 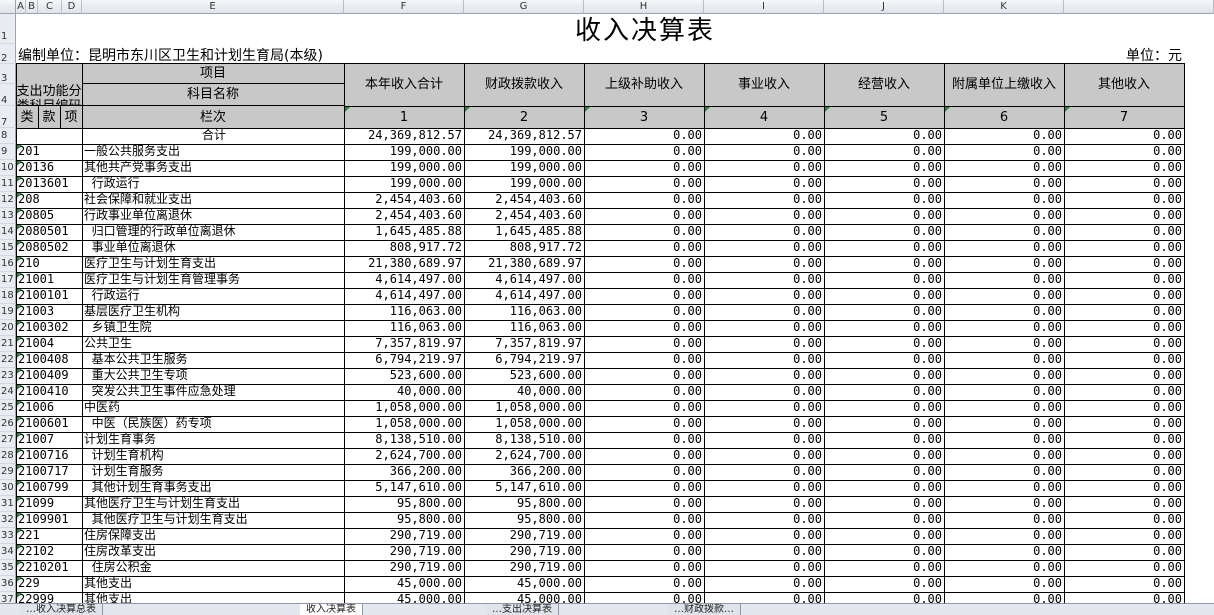 What do you see at coordinates (213, 360) in the screenshot?
I see `cell-subject: 基本公共卫生服务` at bounding box center [213, 360].